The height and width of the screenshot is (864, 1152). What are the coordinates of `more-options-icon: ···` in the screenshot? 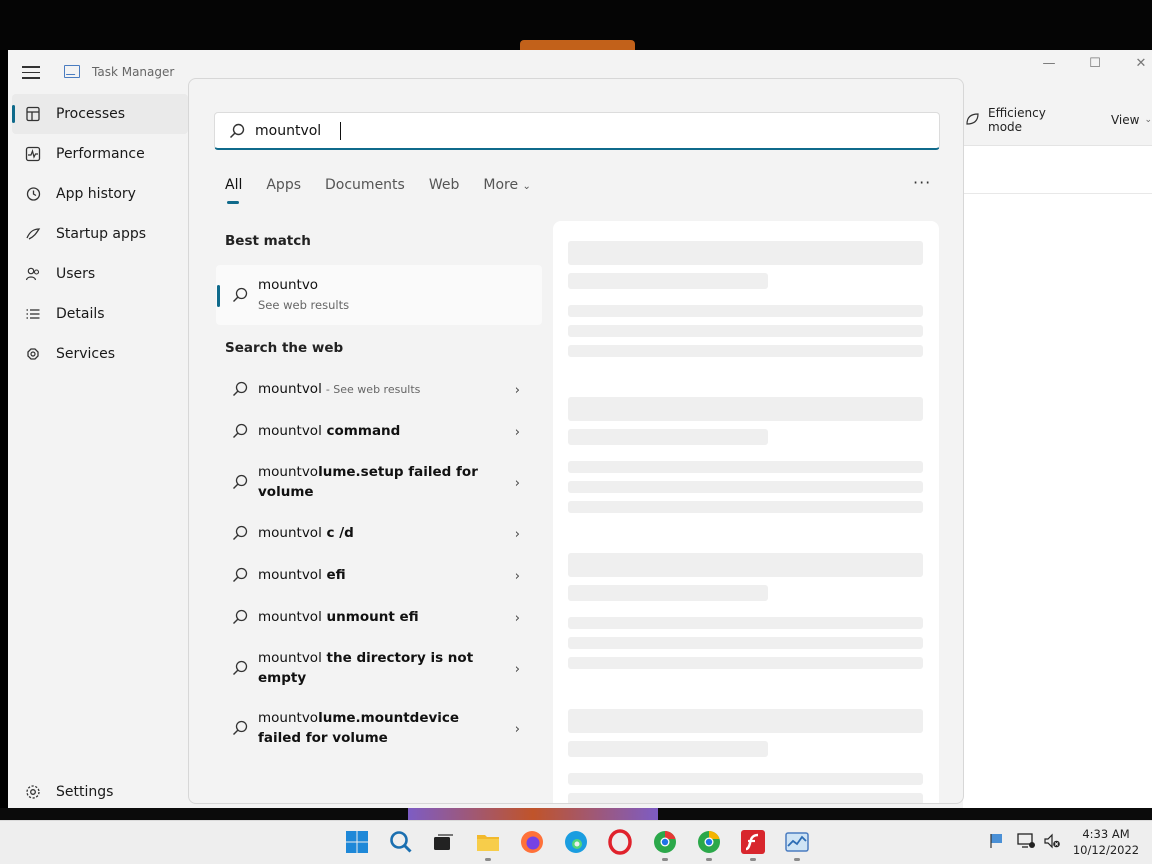 It's located at (922, 182).